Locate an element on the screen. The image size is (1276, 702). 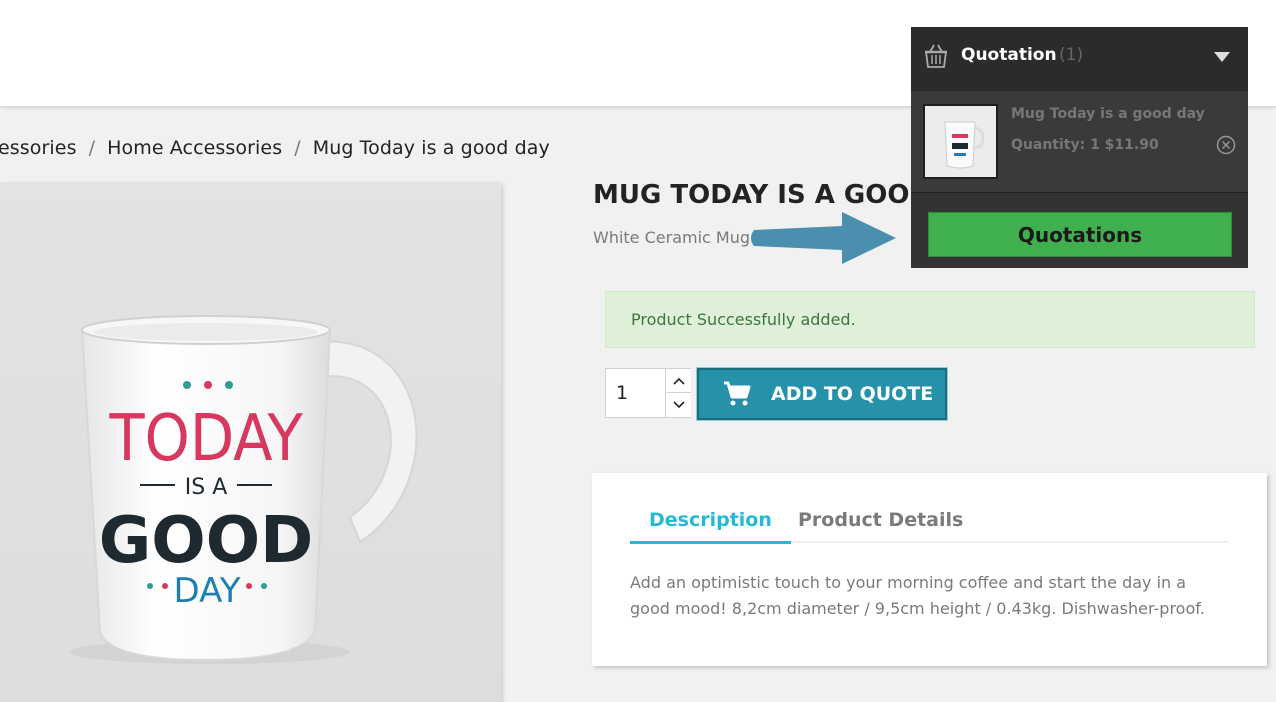
quantity-increment-button is located at coordinates (679, 381).